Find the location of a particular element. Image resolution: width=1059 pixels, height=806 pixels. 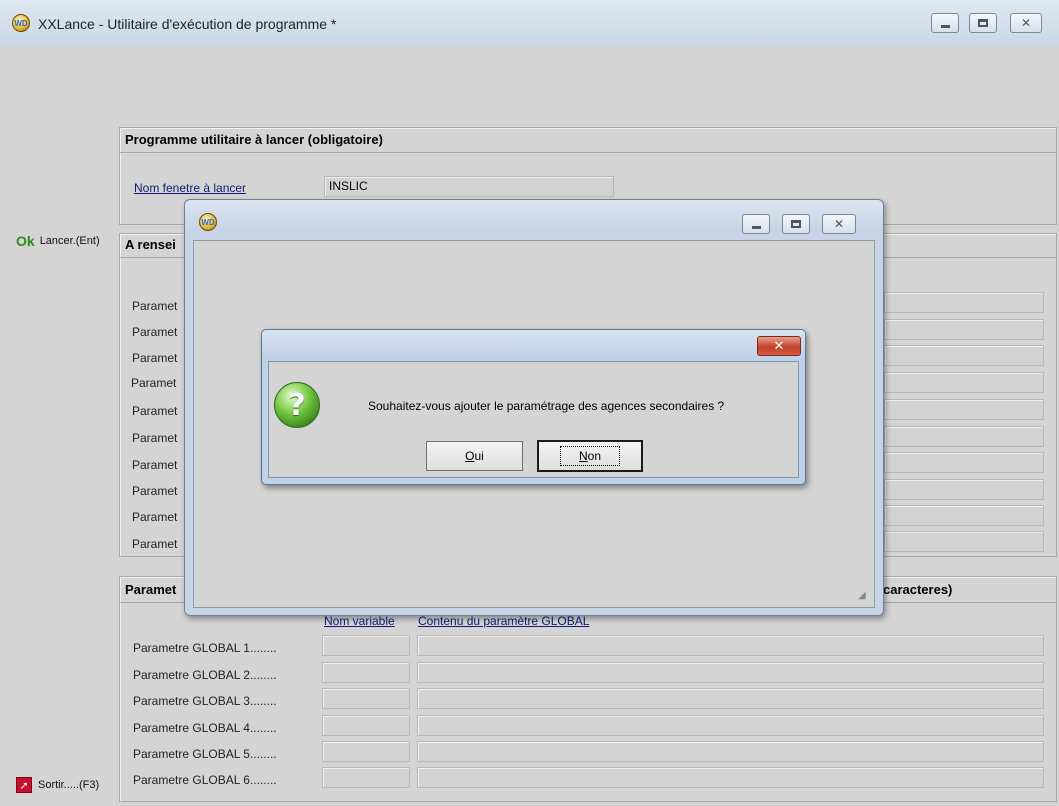

launch-button: Ok Lancer.(Ent) is located at coordinates (58, 241).